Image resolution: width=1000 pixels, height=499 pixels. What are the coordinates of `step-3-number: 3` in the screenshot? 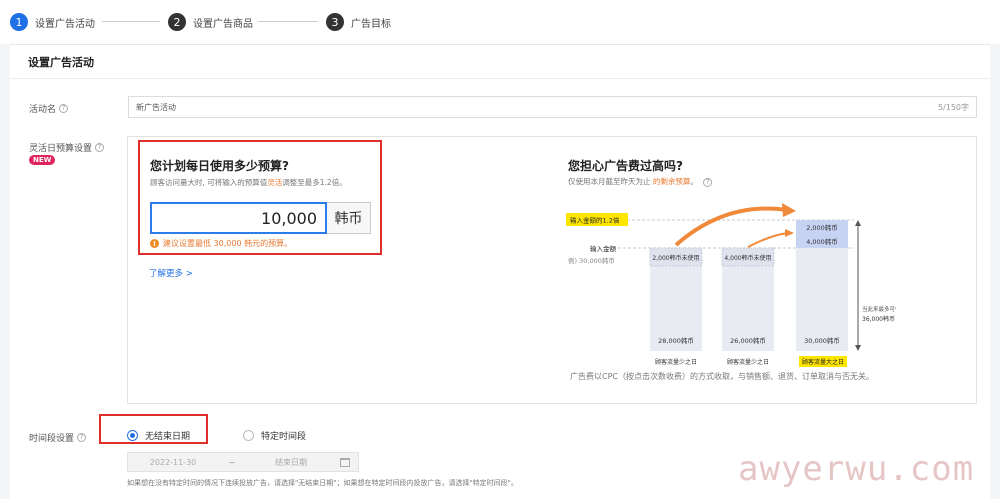 It's located at (335, 22).